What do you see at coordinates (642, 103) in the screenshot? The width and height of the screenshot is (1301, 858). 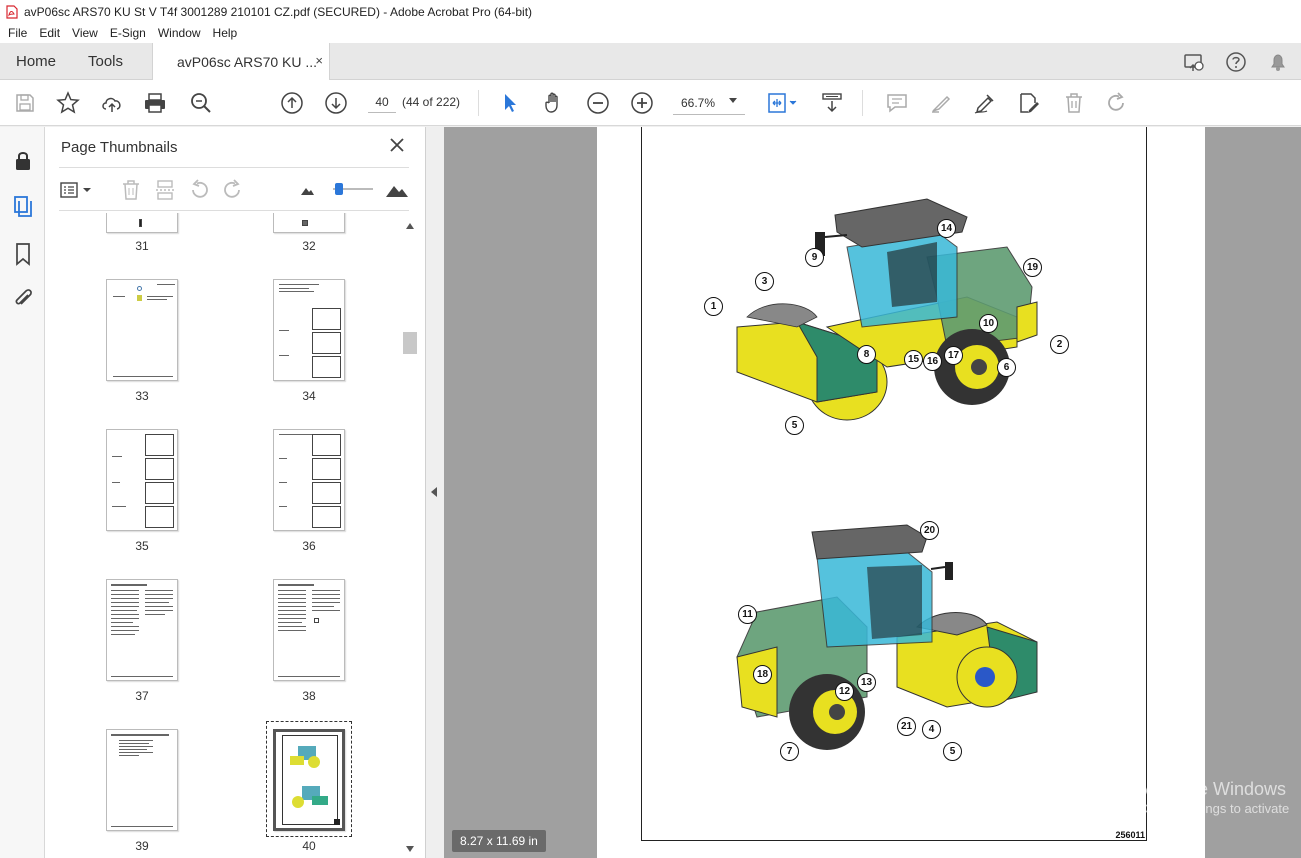 I see `zoom-in-icon` at bounding box center [642, 103].